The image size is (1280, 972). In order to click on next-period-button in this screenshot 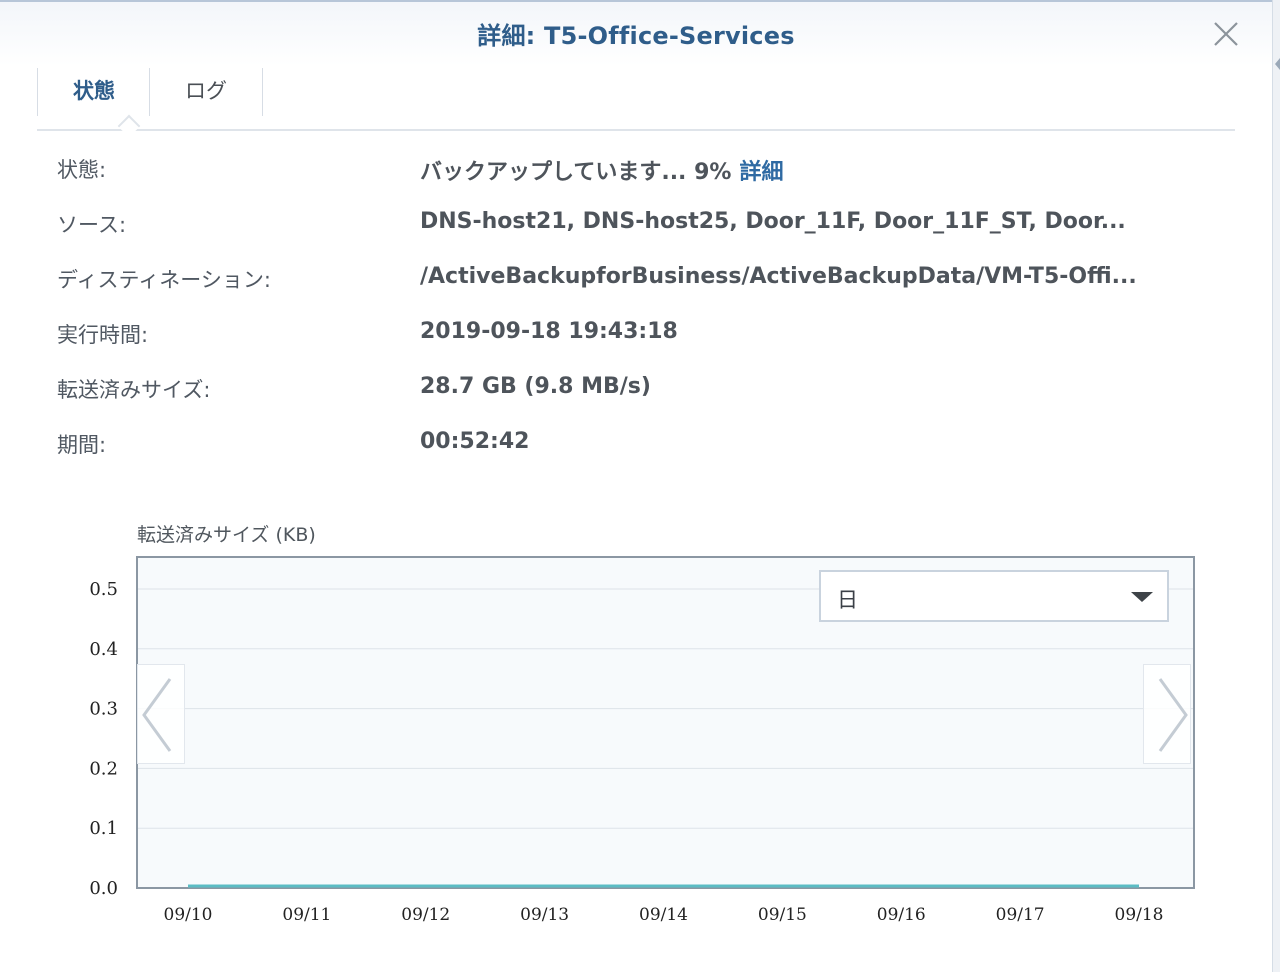, I will do `click(1167, 714)`.